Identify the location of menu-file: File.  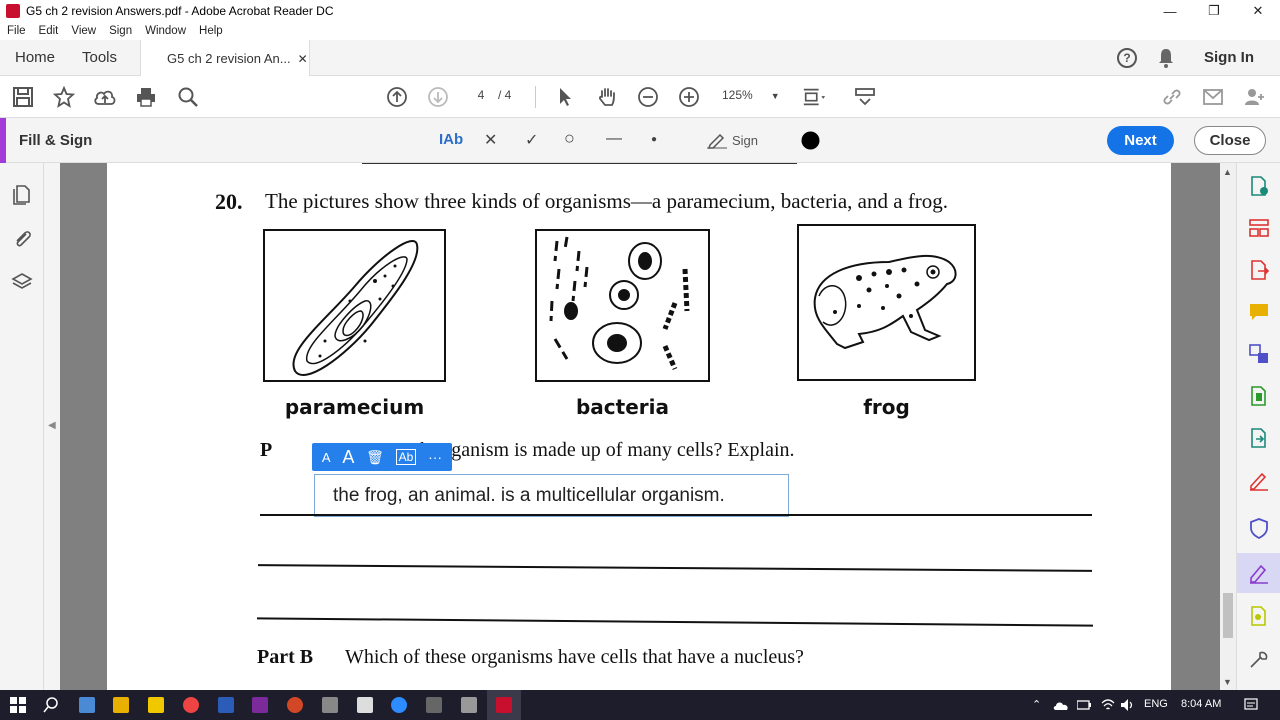
(16, 31).